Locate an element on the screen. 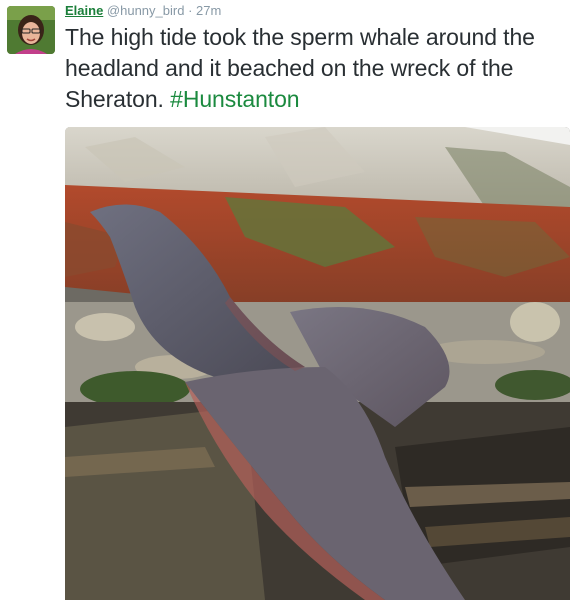 The image size is (575, 600). tweet-timestamp: 27m is located at coordinates (208, 10).